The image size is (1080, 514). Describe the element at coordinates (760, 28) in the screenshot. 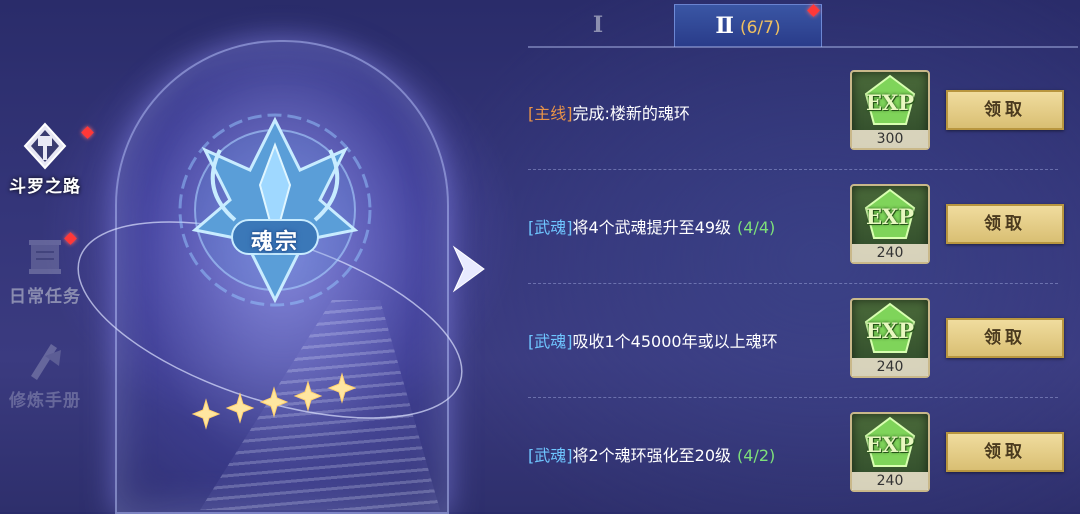

I see `tab-progress: (6/7)` at that location.